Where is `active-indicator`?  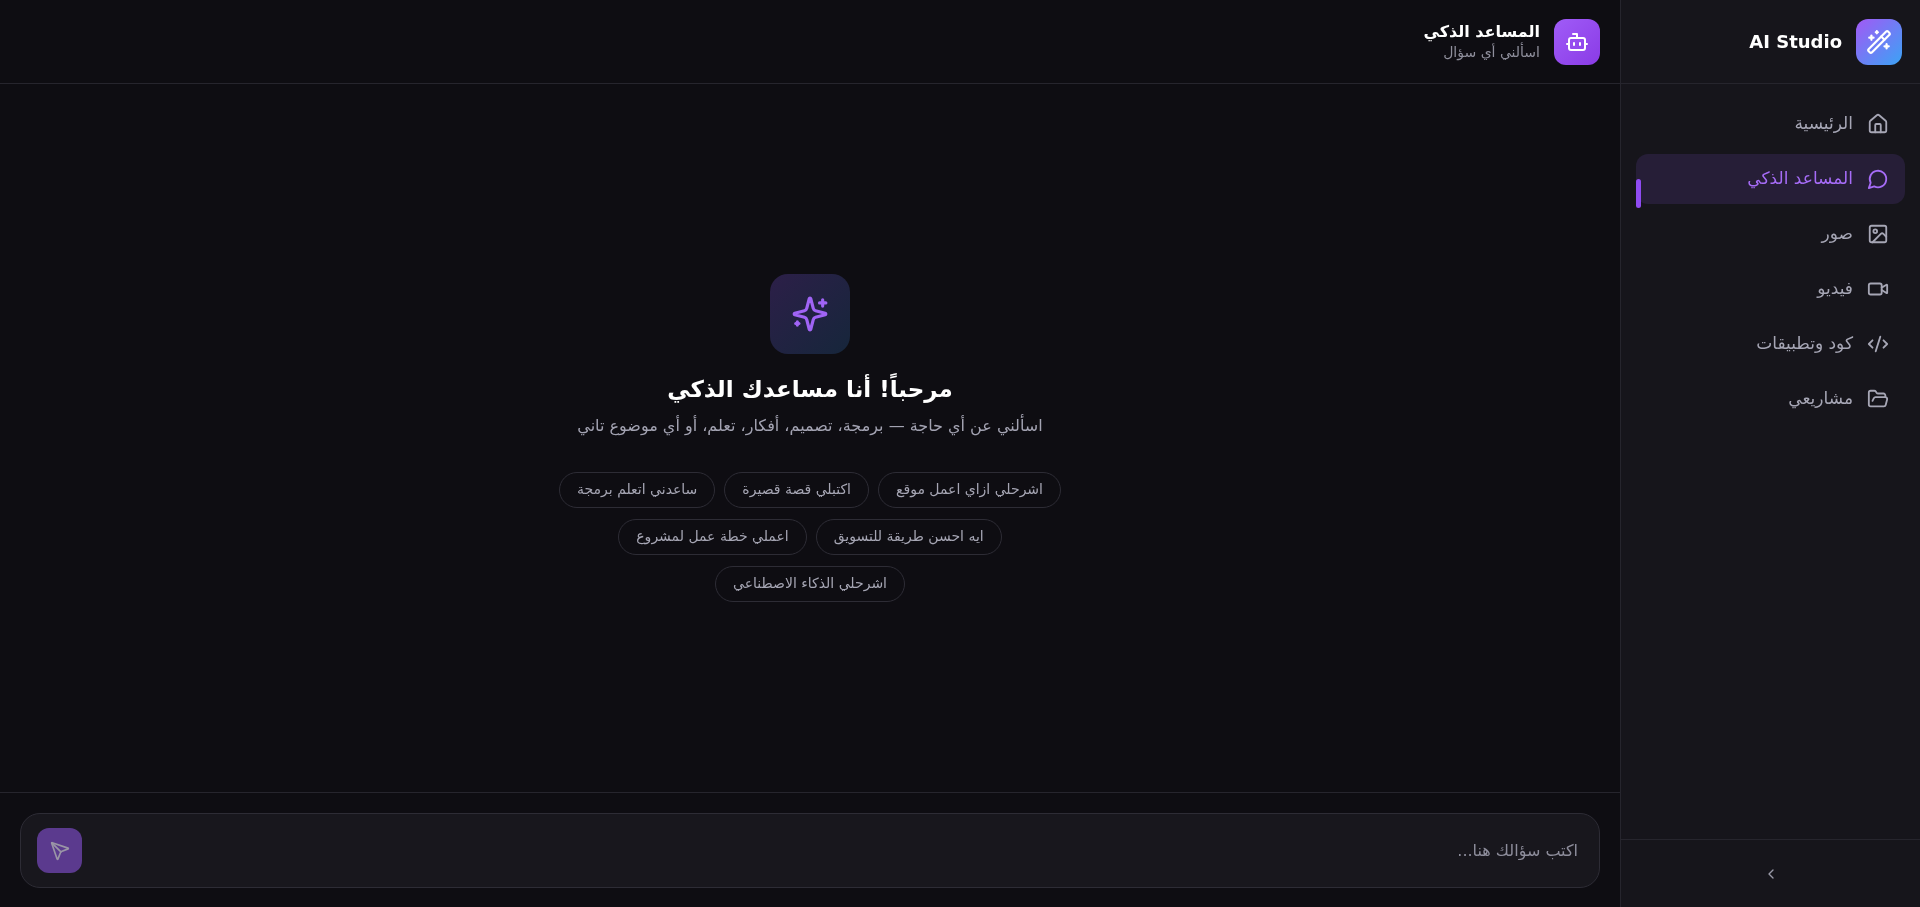
active-indicator is located at coordinates (1638, 193).